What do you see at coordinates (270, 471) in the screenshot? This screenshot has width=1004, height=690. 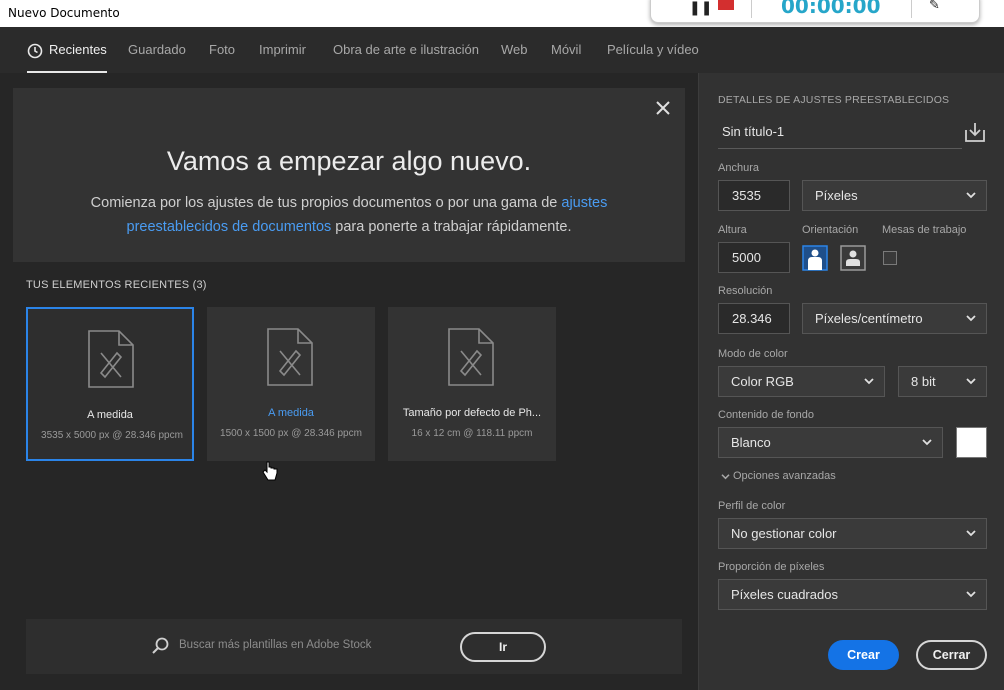 I see `hand-cursor-icon` at bounding box center [270, 471].